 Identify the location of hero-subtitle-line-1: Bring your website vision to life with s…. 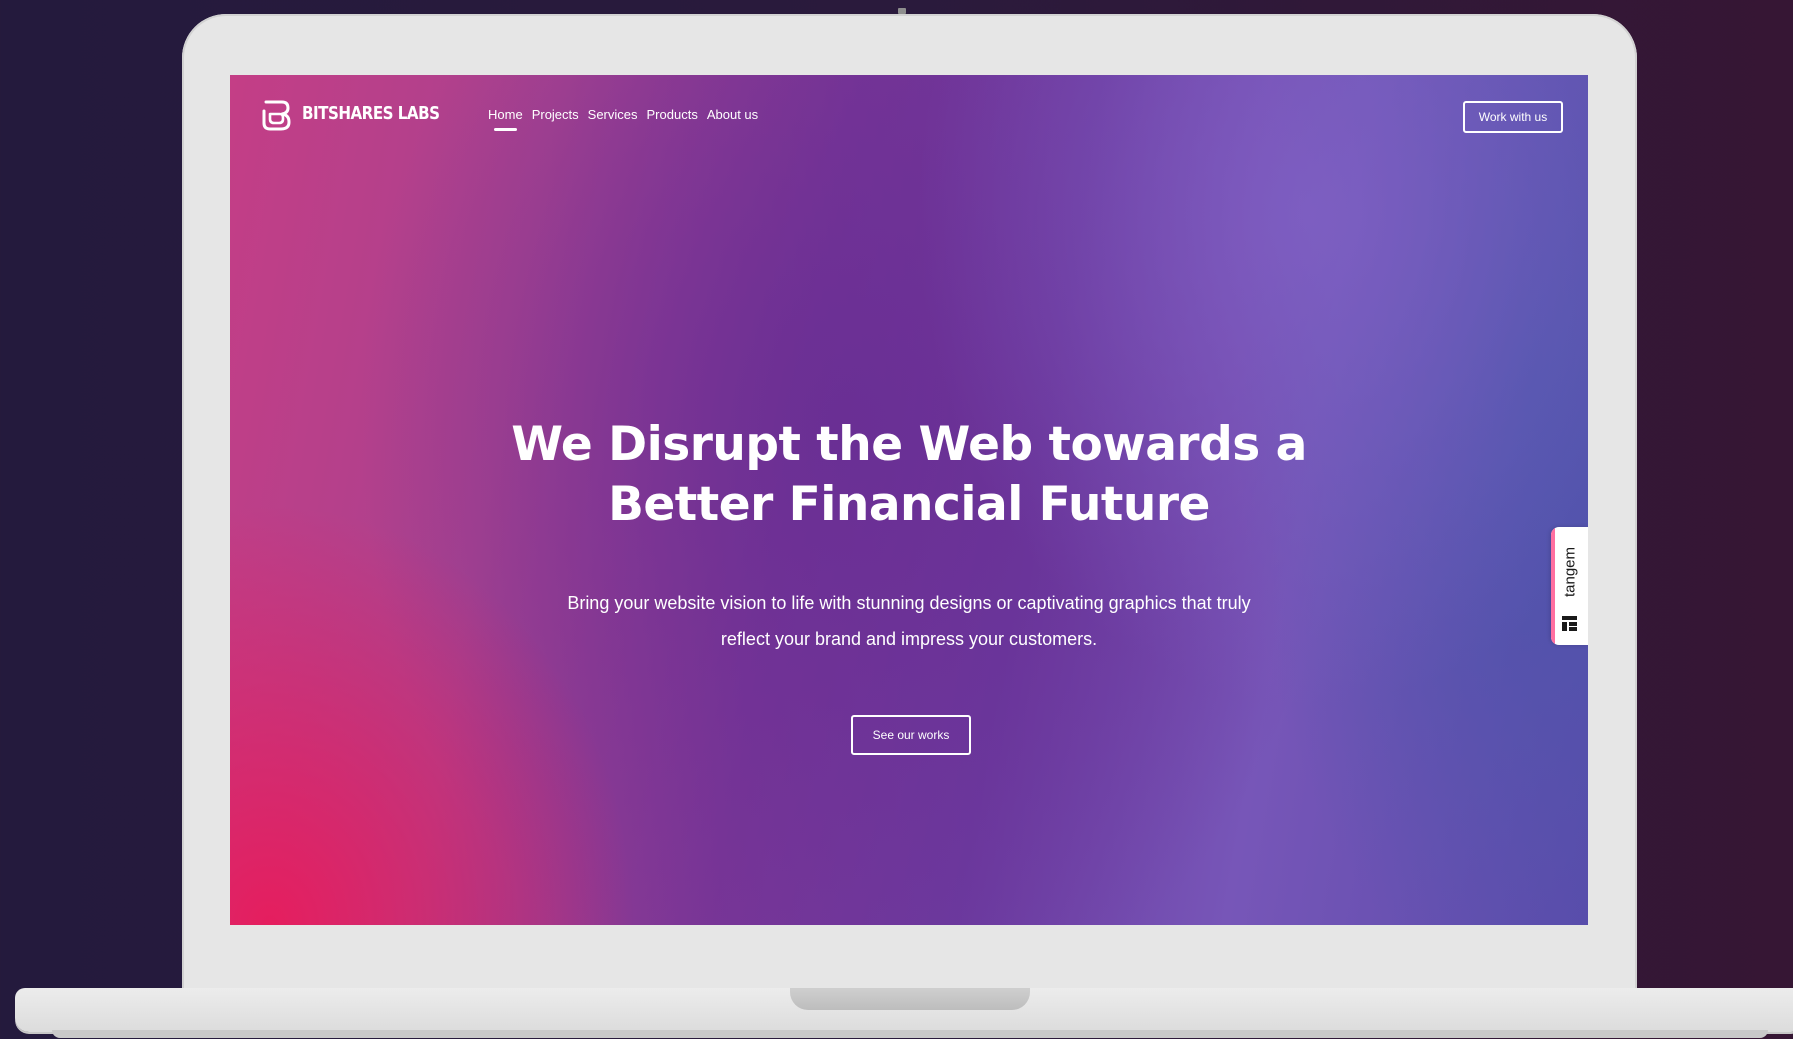
(909, 603).